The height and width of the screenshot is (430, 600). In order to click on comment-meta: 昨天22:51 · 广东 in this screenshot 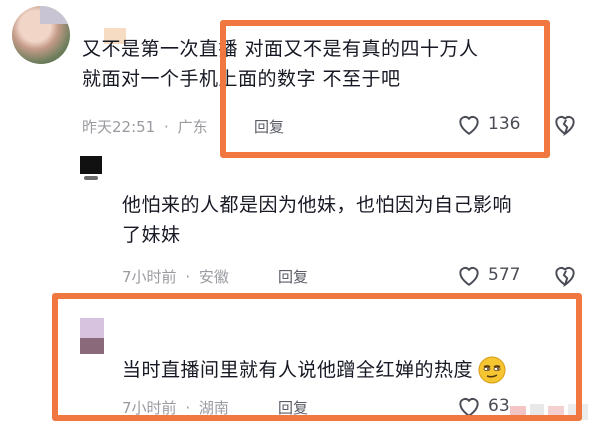, I will do `click(145, 126)`.